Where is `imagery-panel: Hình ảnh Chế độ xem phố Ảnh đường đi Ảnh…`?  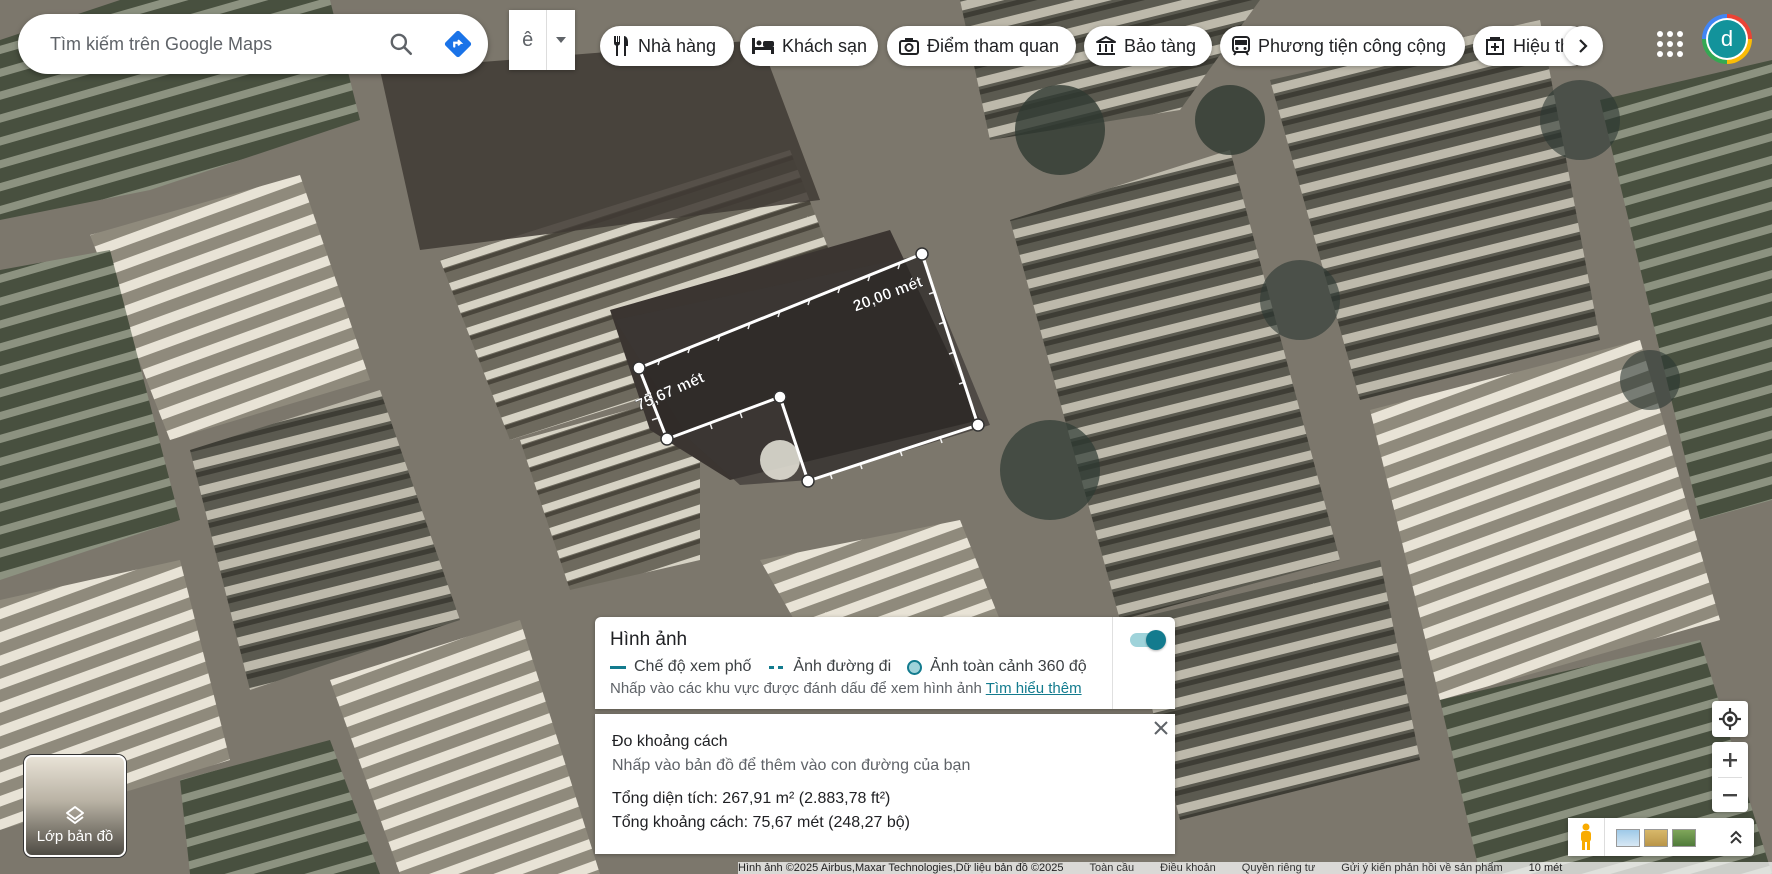 imagery-panel: Hình ảnh Chế độ xem phố Ảnh đường đi Ảnh… is located at coordinates (885, 663).